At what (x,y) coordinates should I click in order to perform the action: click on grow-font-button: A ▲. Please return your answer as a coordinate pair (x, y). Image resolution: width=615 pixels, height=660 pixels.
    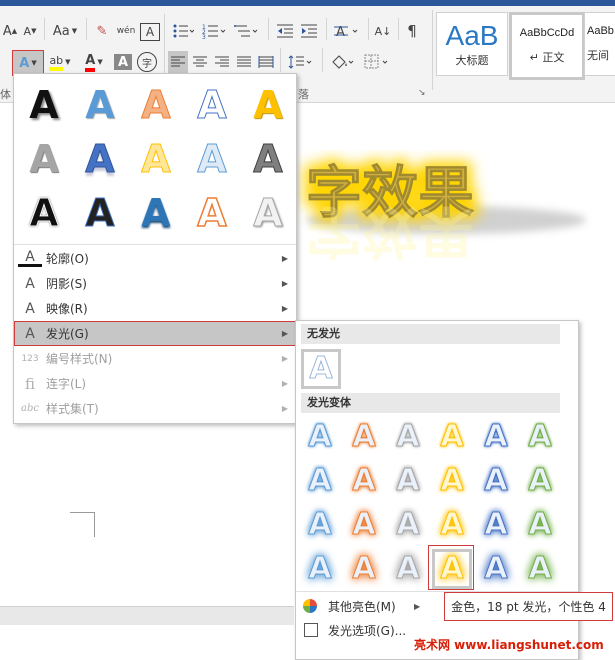
    Looking at the image, I should click on (10, 31).